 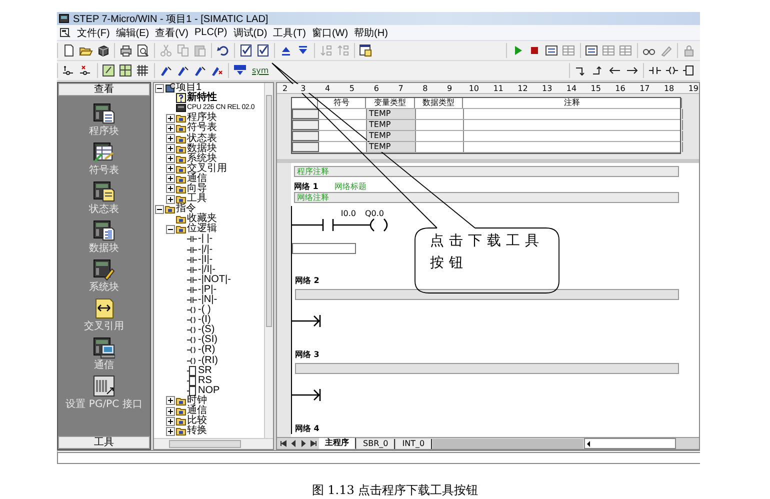 What do you see at coordinates (689, 70) in the screenshot?
I see `box-icon` at bounding box center [689, 70].